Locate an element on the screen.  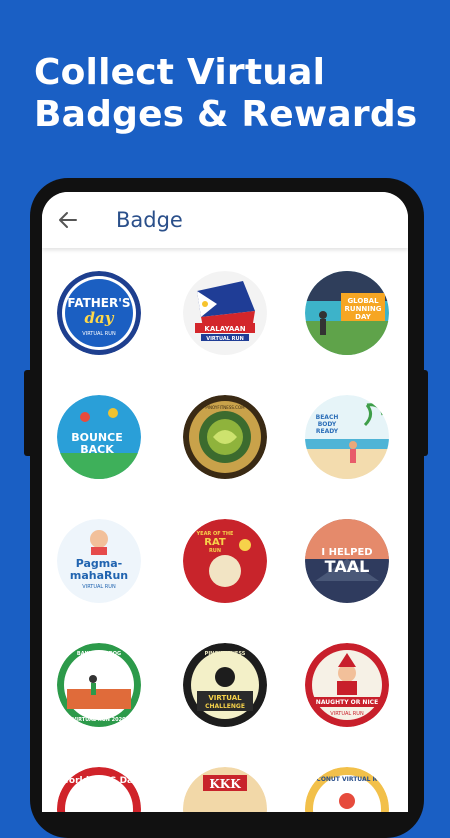
badge-global-running-day: GLOBAL RUNNING DAY is located at coordinates (347, 313).